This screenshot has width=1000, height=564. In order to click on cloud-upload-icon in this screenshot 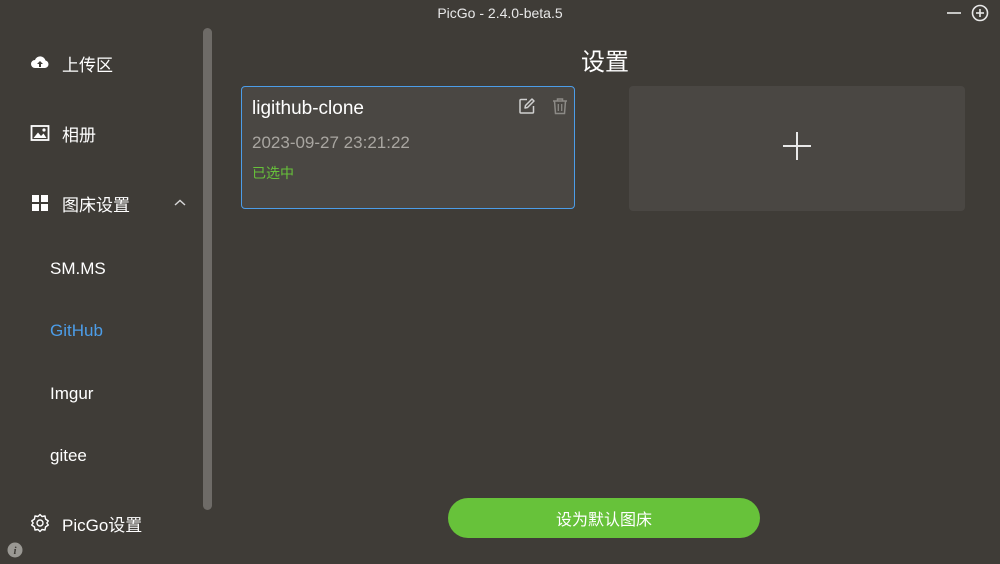, I will do `click(40, 63)`.